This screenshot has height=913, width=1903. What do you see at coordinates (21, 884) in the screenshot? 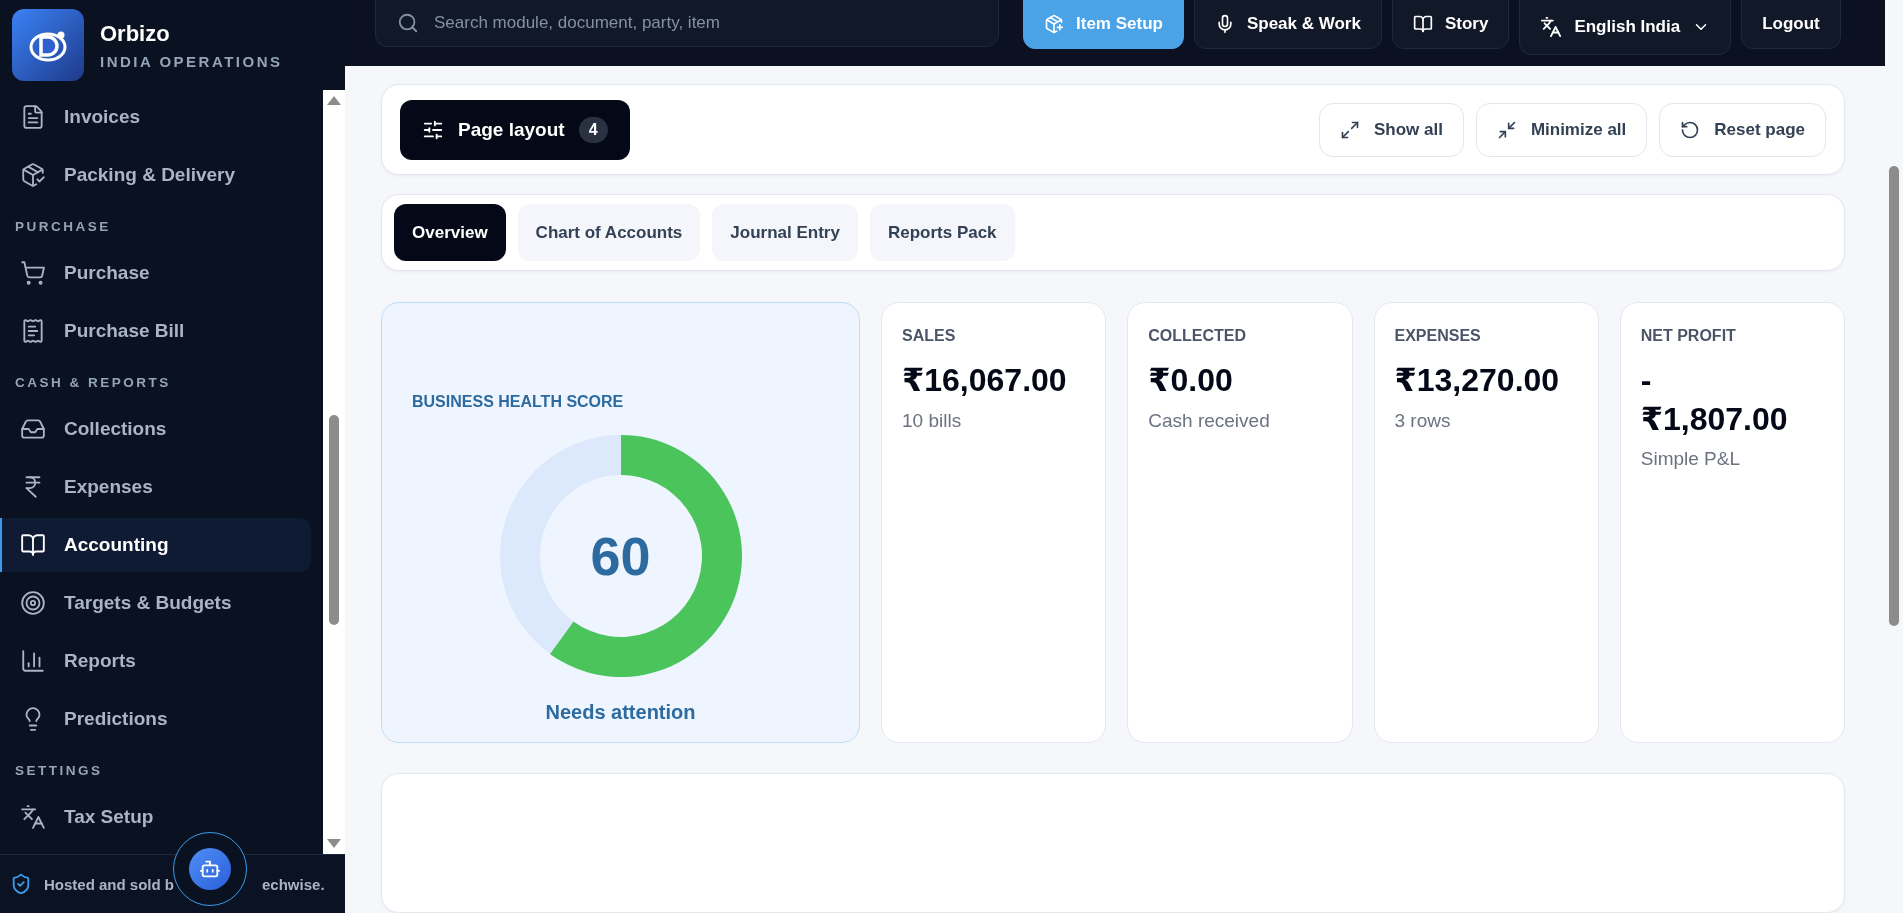
I see `shield-check-icon` at bounding box center [21, 884].